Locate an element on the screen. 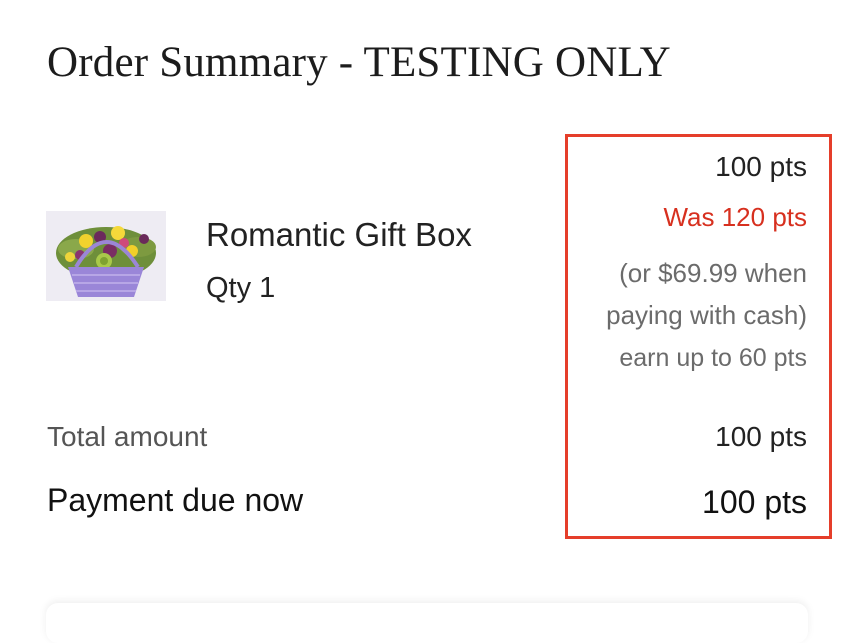  payment-due-value: 100 pts is located at coordinates (754, 502).